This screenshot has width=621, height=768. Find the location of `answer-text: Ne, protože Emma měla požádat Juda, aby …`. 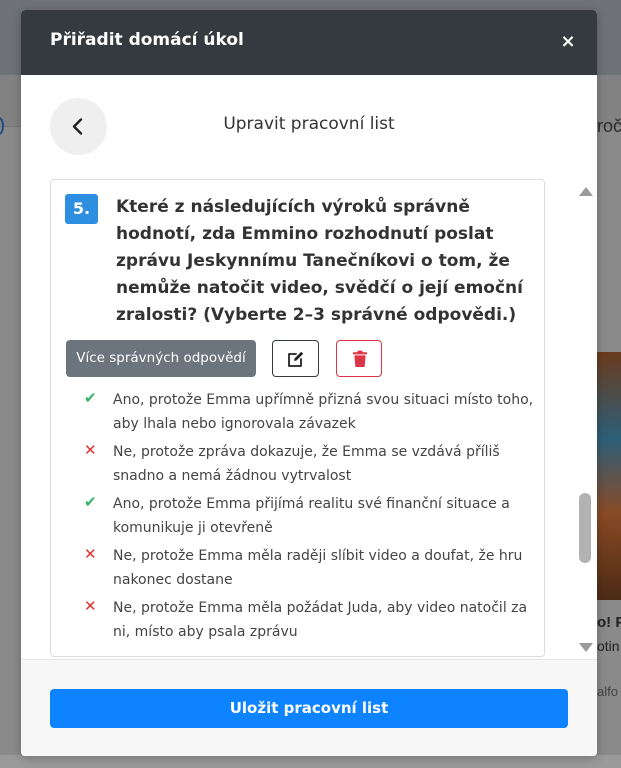

answer-text: Ne, protože Emma měla požádat Juda, aby … is located at coordinates (320, 620).